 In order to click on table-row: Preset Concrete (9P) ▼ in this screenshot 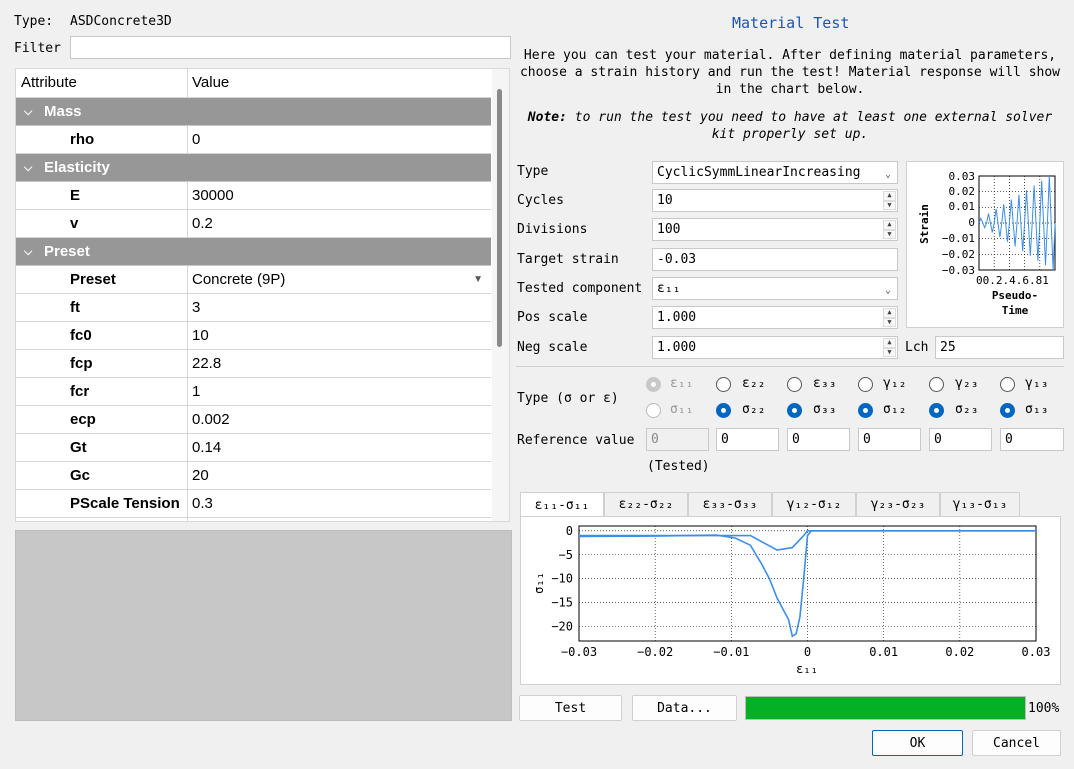, I will do `click(253, 280)`.